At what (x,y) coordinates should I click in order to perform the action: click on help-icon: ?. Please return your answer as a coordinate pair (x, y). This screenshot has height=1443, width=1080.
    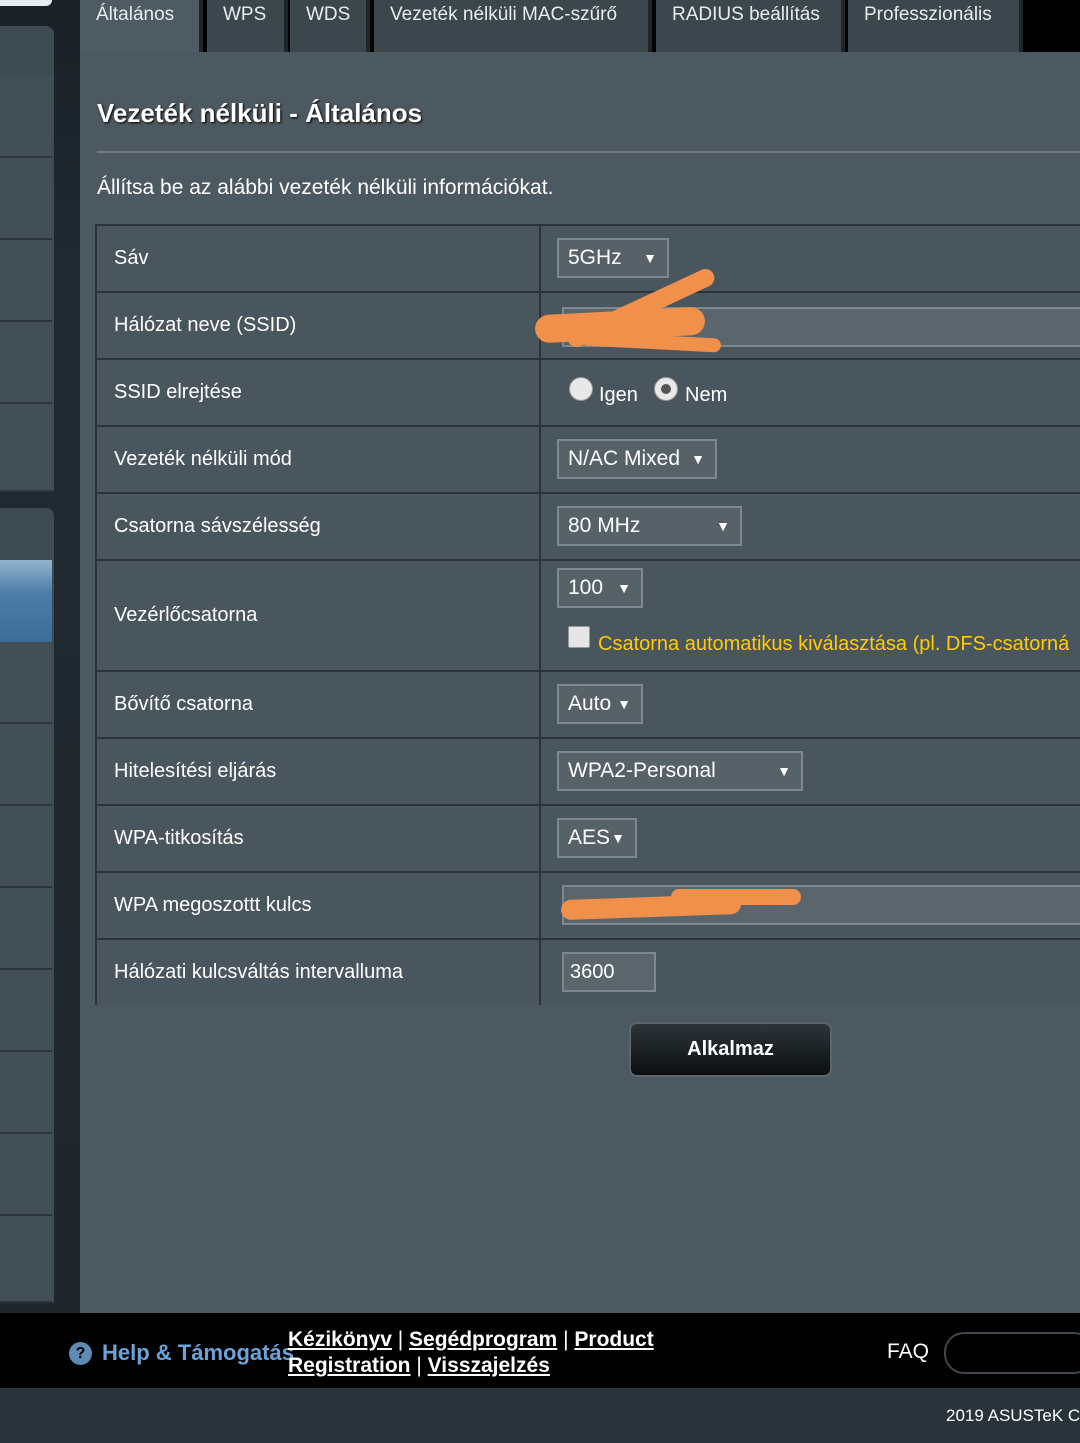
    Looking at the image, I should click on (80, 1353).